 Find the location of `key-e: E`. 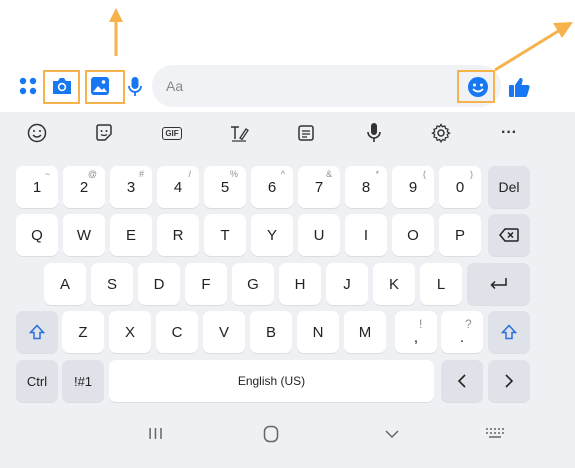

key-e: E is located at coordinates (131, 235).